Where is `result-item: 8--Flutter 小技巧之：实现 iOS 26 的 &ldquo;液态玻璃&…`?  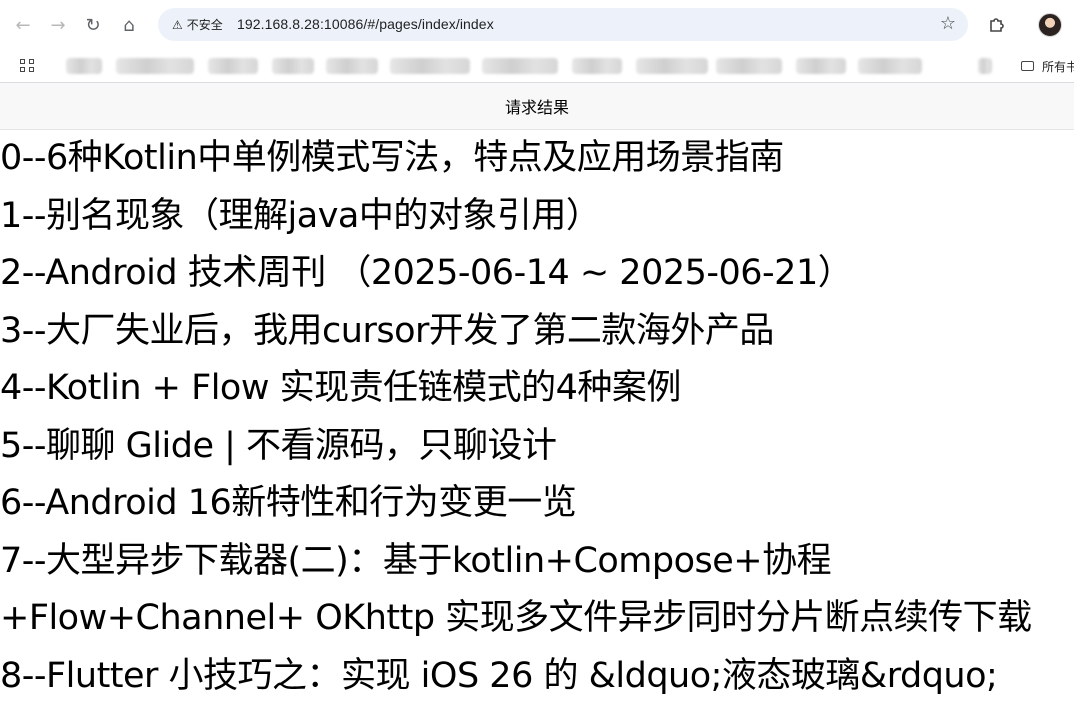 result-item: 8--Flutter 小技巧之：实现 iOS 26 的 &ldquo;液态玻璃&… is located at coordinates (499, 675).